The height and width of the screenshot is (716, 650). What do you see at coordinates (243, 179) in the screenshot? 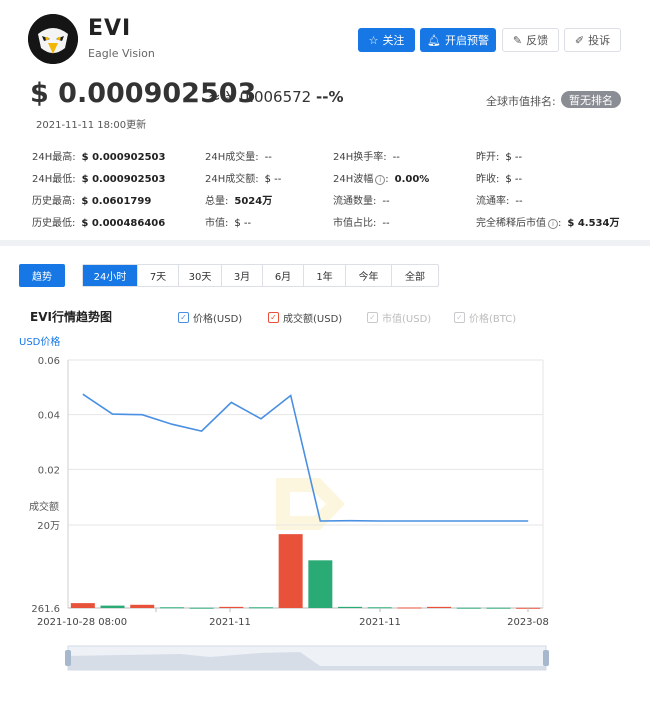
I see `stat-amount24h: 24H成交额: $ --` at bounding box center [243, 179].